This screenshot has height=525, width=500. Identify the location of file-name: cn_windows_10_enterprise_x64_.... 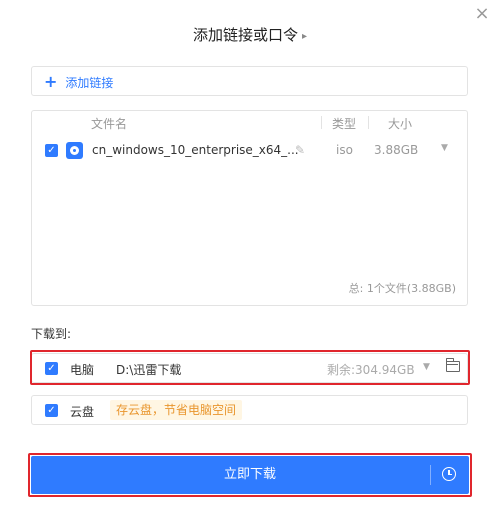
(195, 150).